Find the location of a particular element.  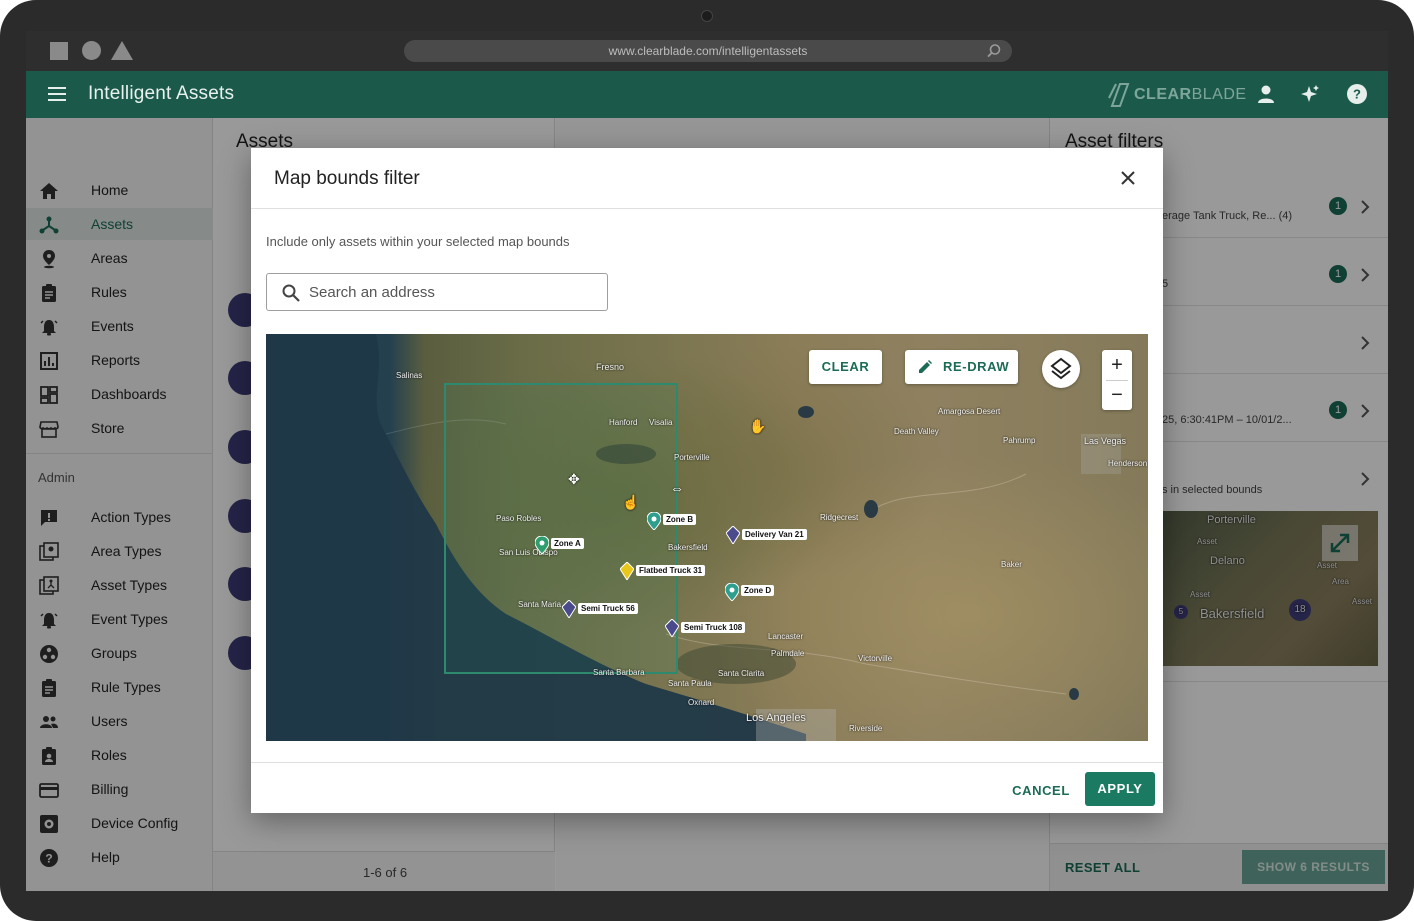

map-place-label: Santa Clarita is located at coordinates (741, 673).